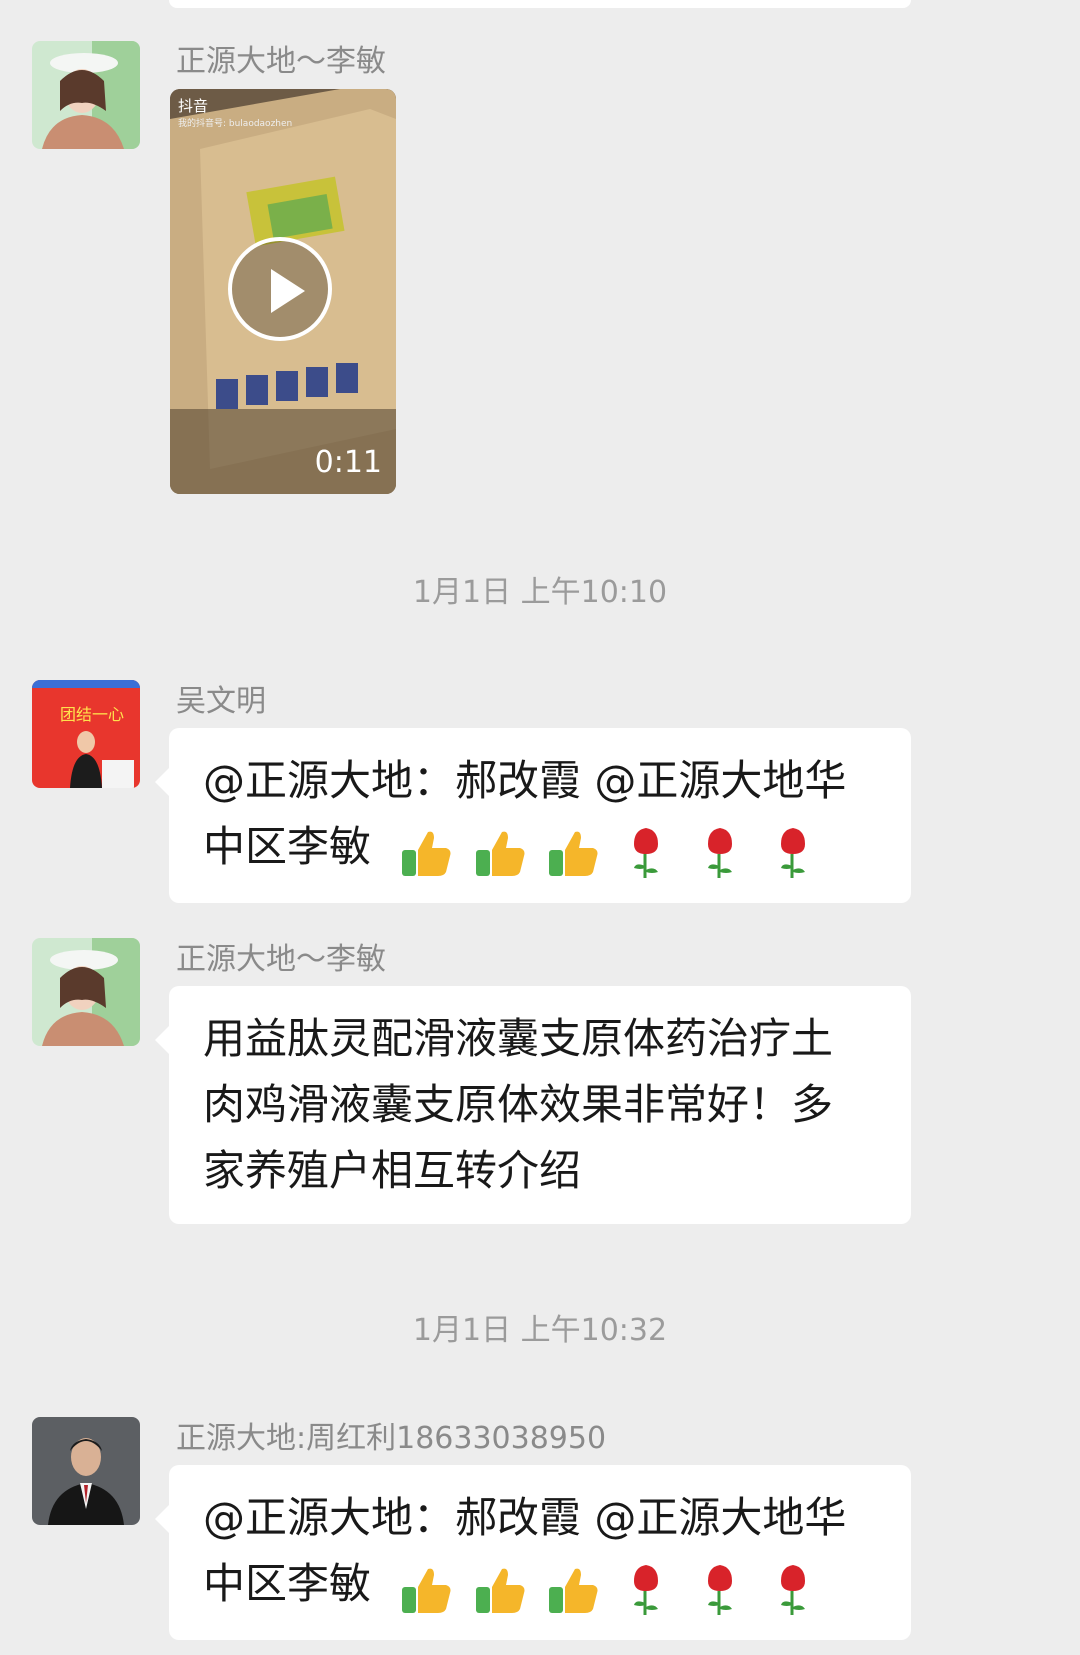 Image resolution: width=1080 pixels, height=1655 pixels. What do you see at coordinates (540, 1330) in the screenshot?
I see `timestamp: 1月1日 上午10:32` at bounding box center [540, 1330].